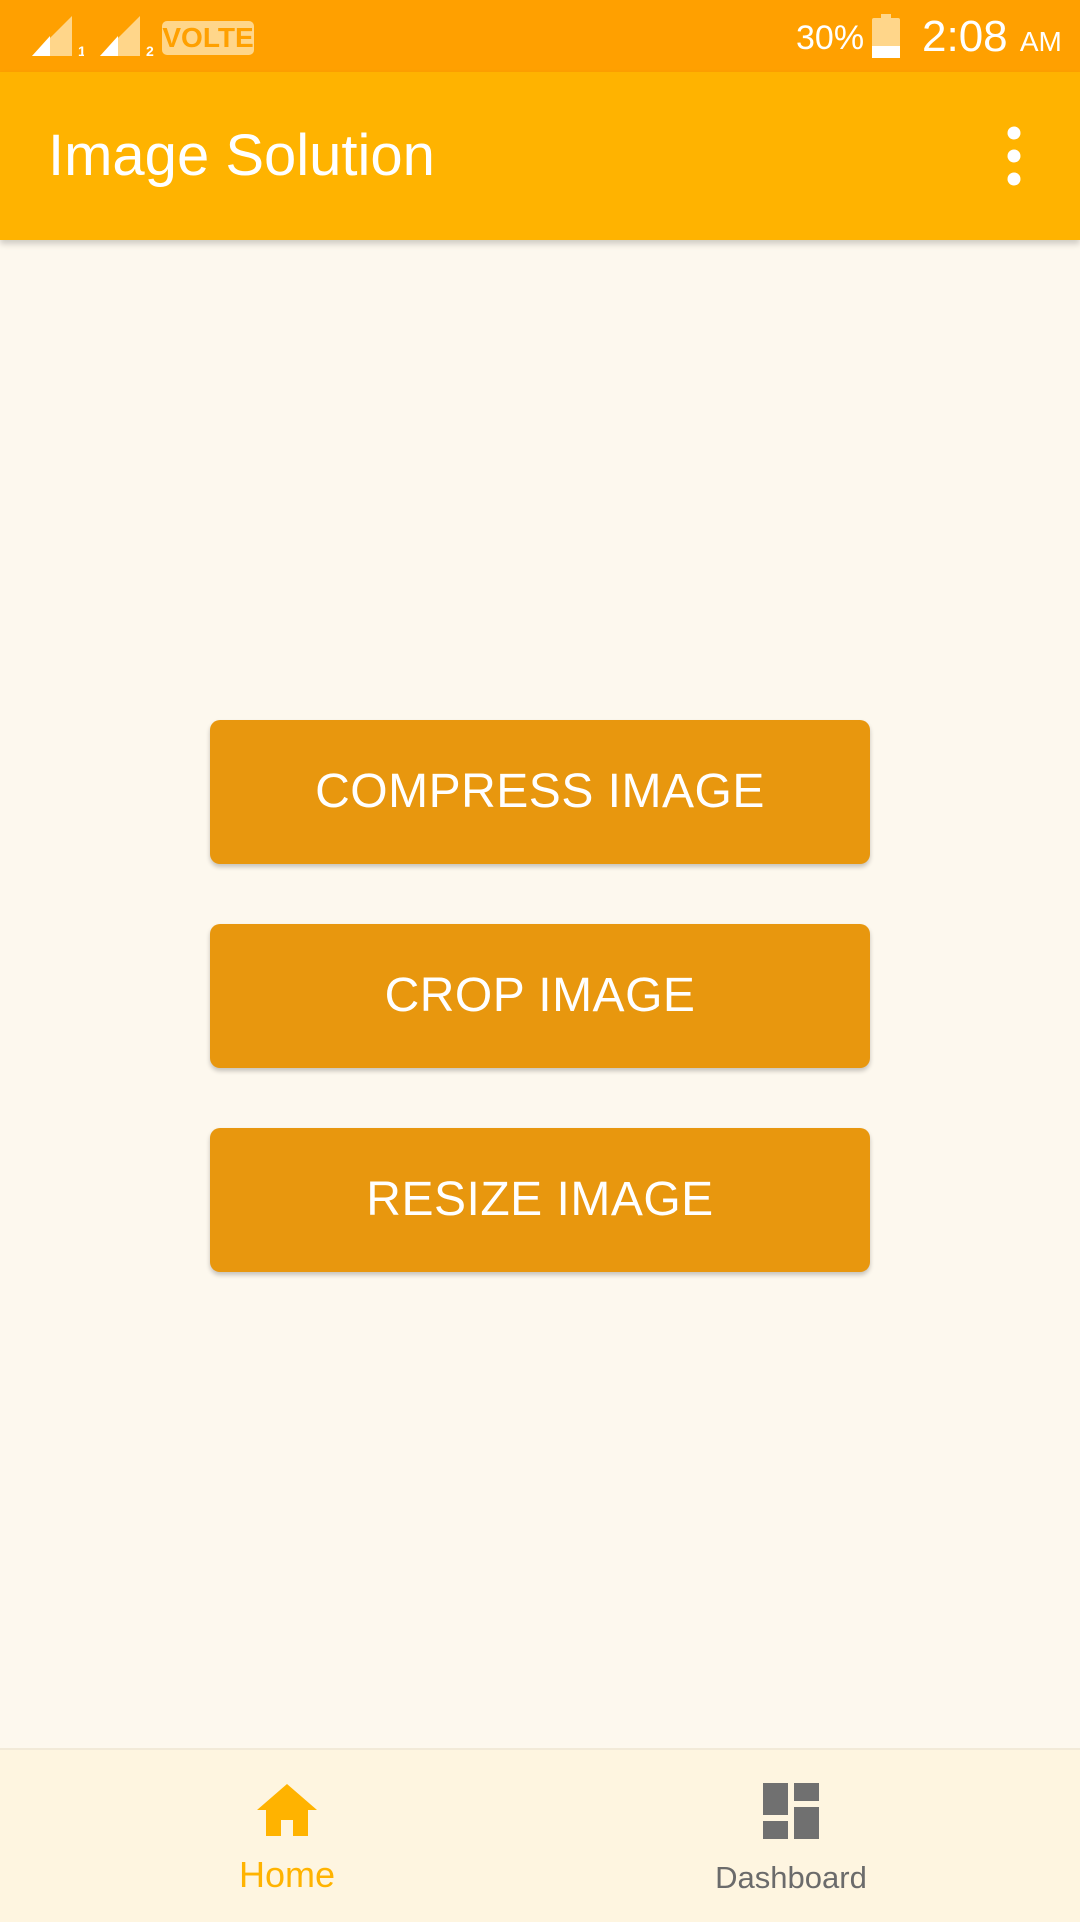 This screenshot has width=1080, height=1922. I want to click on resize-image-button: RESIZE IMAGE, so click(540, 1200).